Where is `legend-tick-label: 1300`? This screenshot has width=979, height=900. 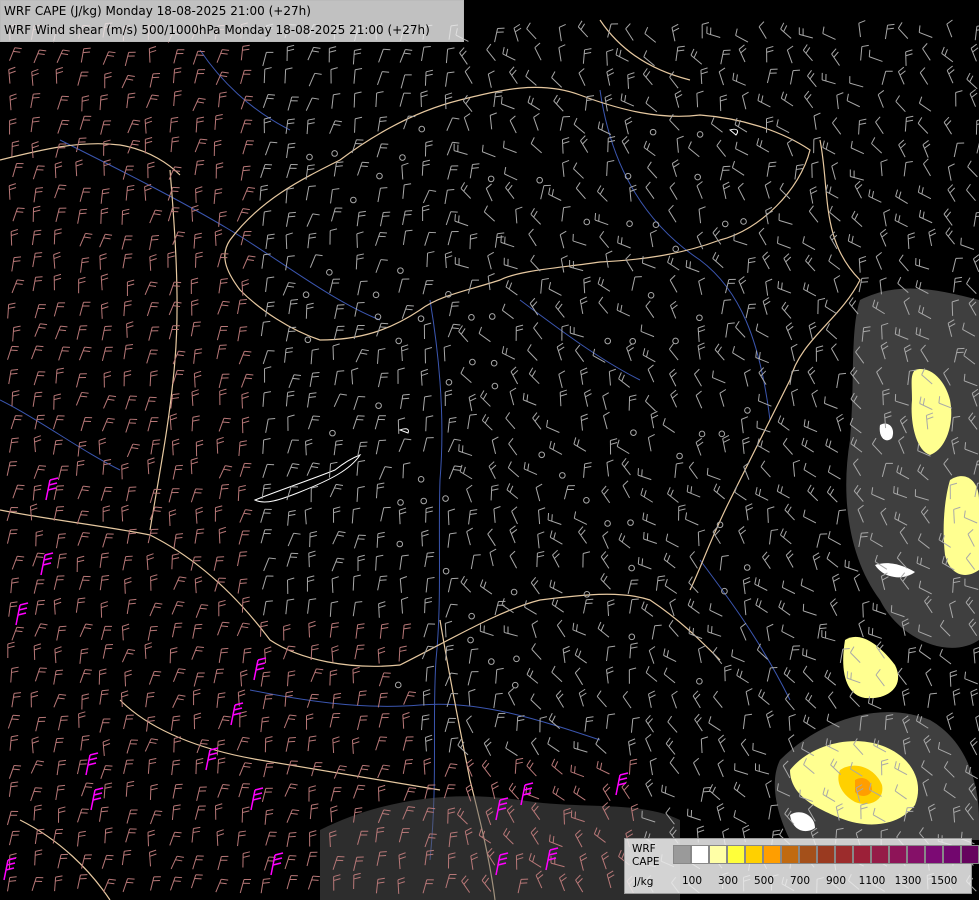
legend-tick-label: 1300 is located at coordinates (908, 881).